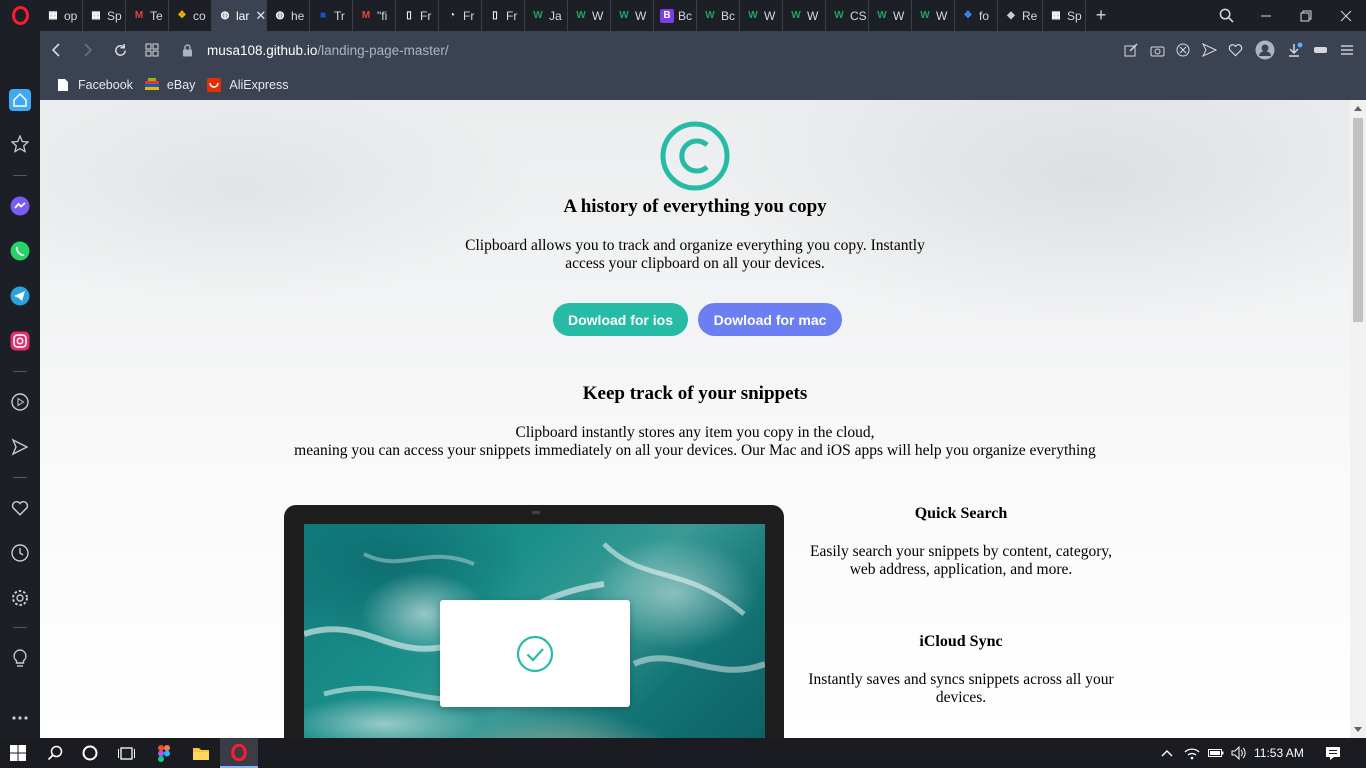 The height and width of the screenshot is (768, 1366). I want to click on heart-icon, so click(1235, 50).